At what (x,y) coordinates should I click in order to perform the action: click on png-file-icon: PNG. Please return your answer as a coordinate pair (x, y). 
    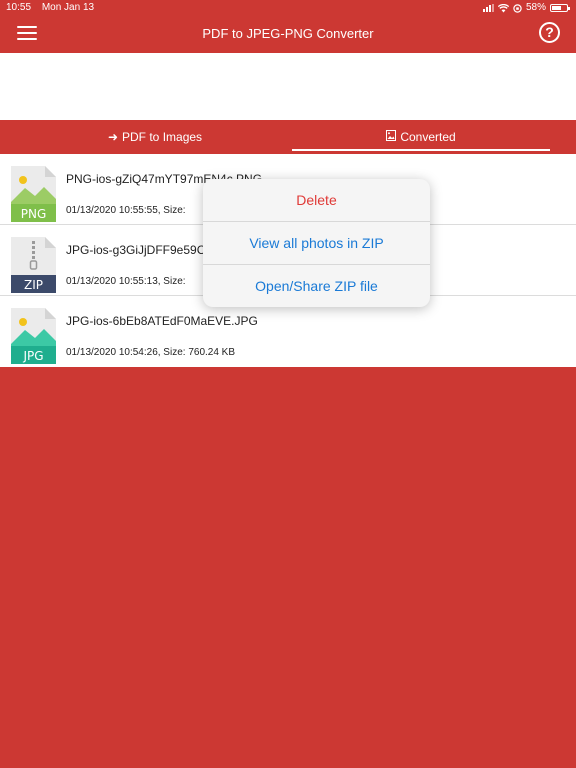
    Looking at the image, I should click on (33, 194).